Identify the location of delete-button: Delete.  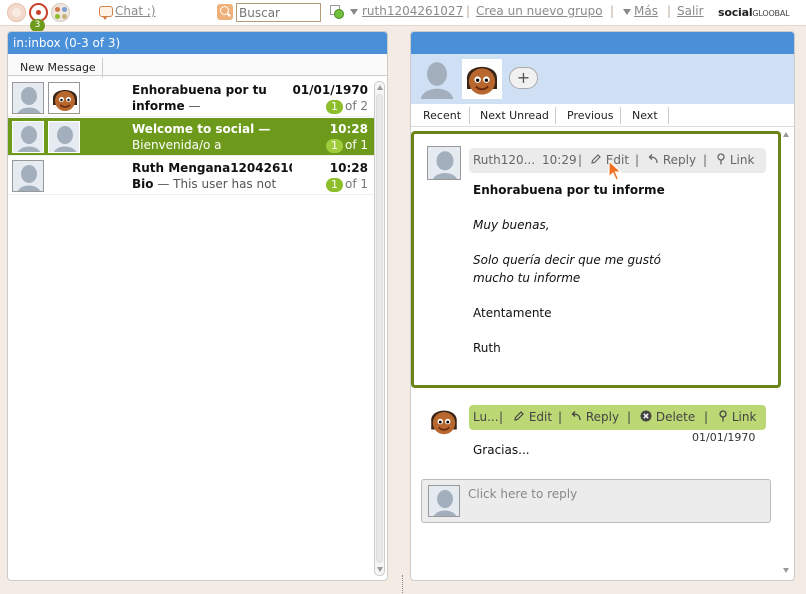
(667, 417).